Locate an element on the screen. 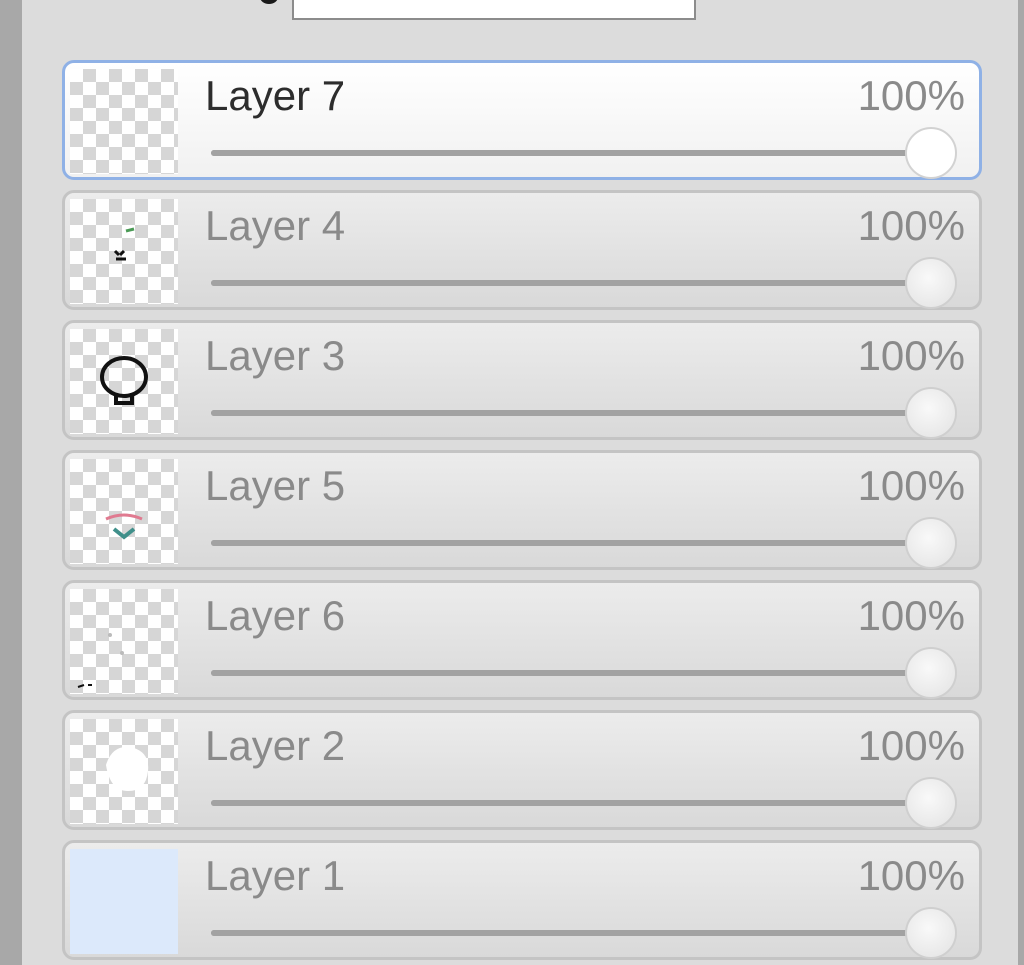  panel-left-edge is located at coordinates (11, 482).